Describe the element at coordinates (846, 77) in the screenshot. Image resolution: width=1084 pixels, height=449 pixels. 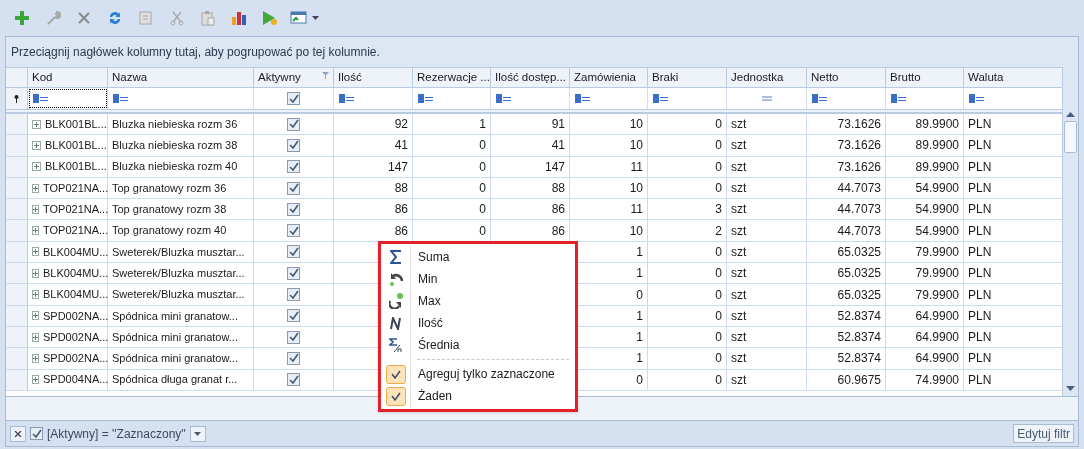
I see `column-header: Netto` at that location.